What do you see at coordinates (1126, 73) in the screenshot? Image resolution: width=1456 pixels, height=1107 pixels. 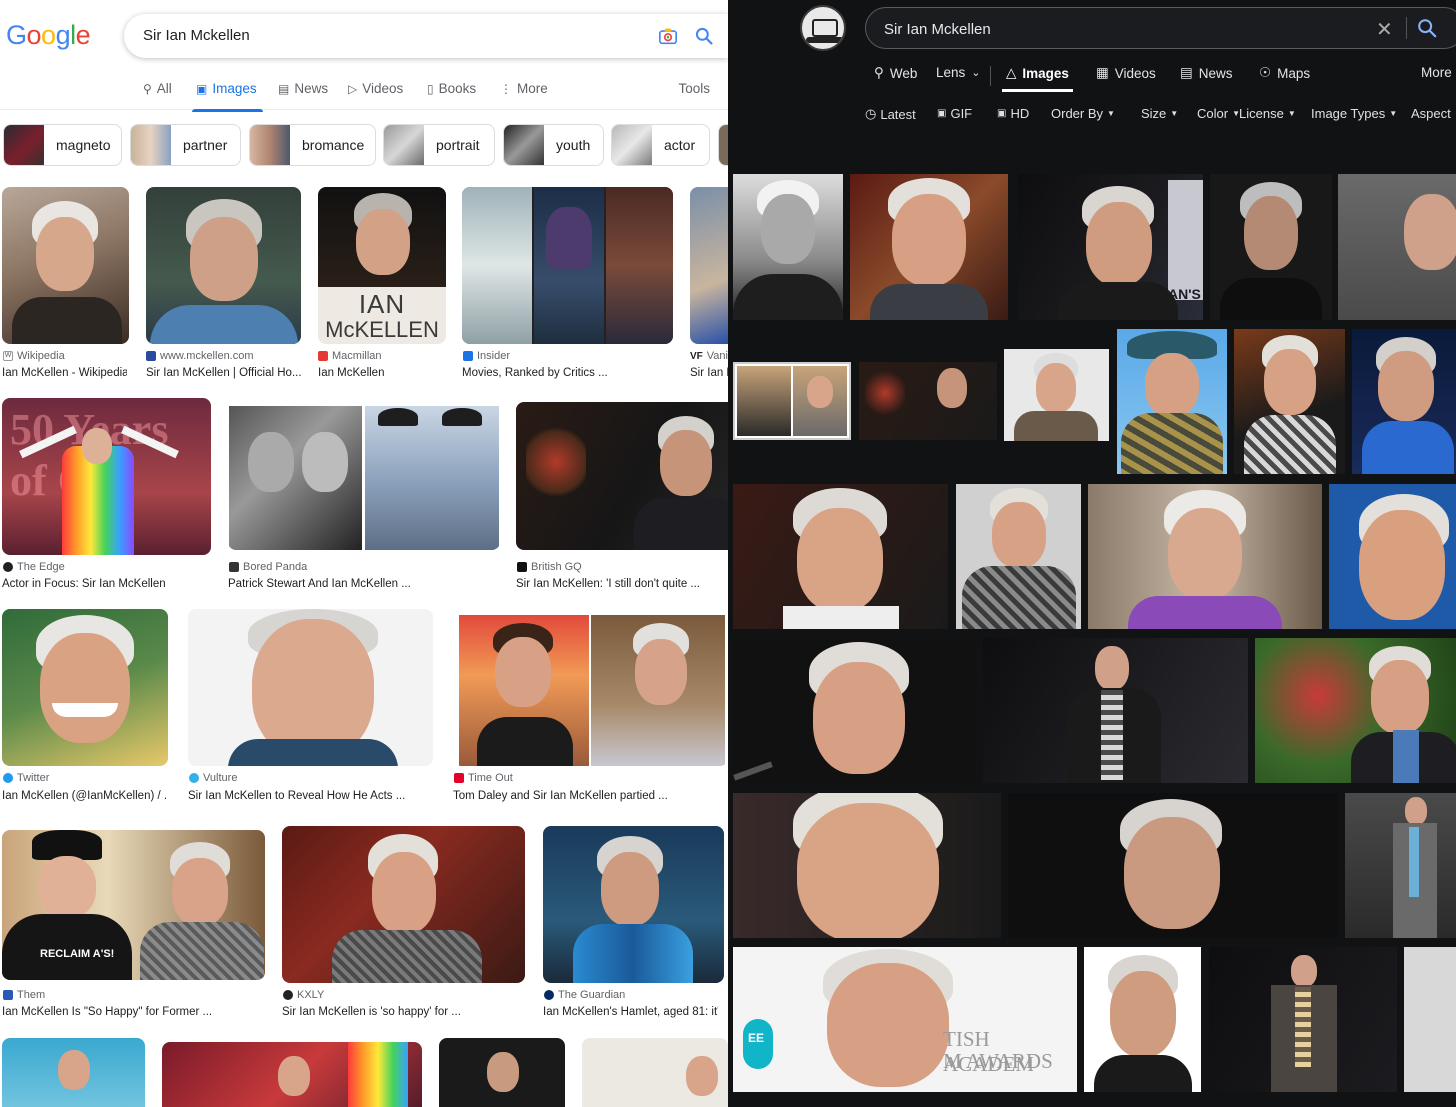 I see `nav-videos: ▦ Videos` at bounding box center [1126, 73].